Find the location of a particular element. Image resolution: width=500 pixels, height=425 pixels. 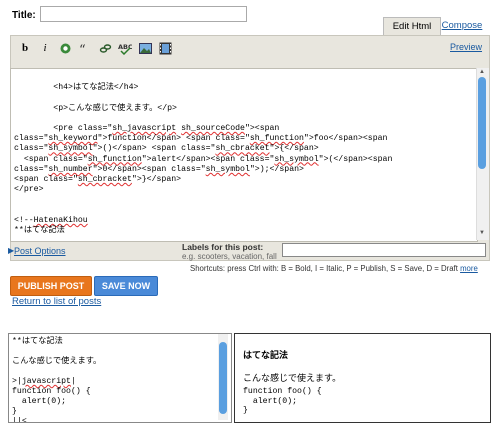

font-color-icon is located at coordinates (65, 48).